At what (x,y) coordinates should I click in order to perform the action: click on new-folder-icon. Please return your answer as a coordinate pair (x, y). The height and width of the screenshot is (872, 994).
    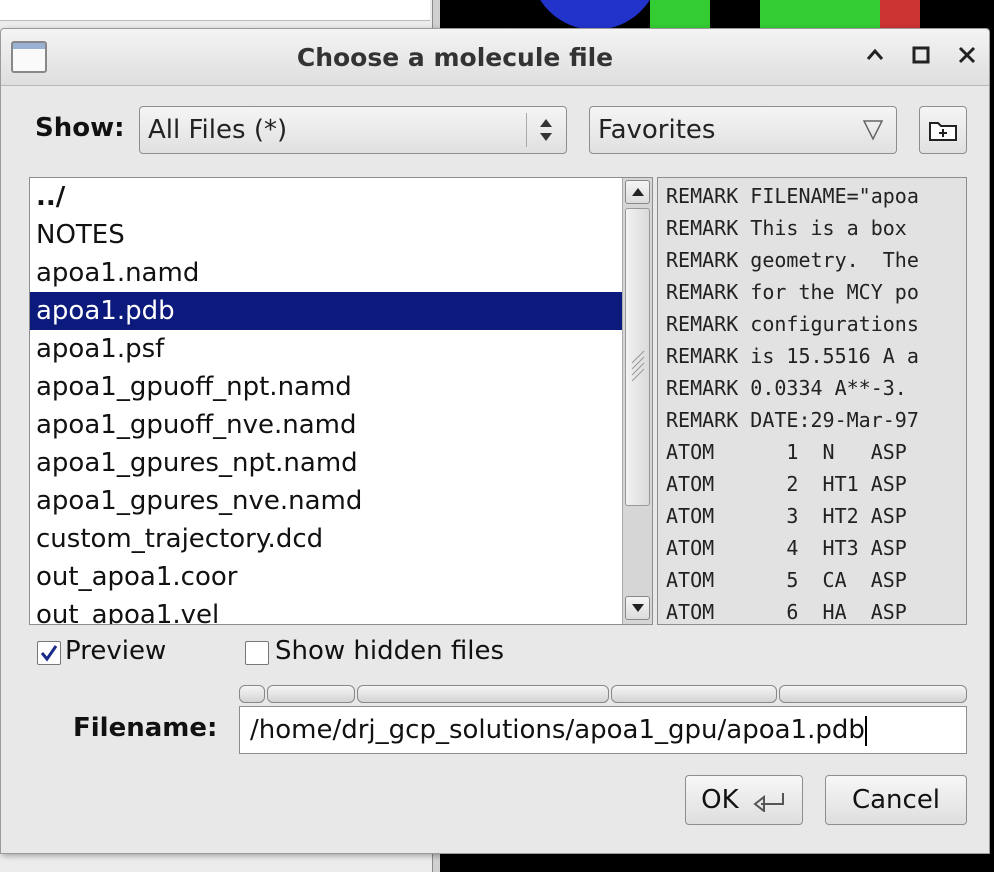
    Looking at the image, I should click on (943, 131).